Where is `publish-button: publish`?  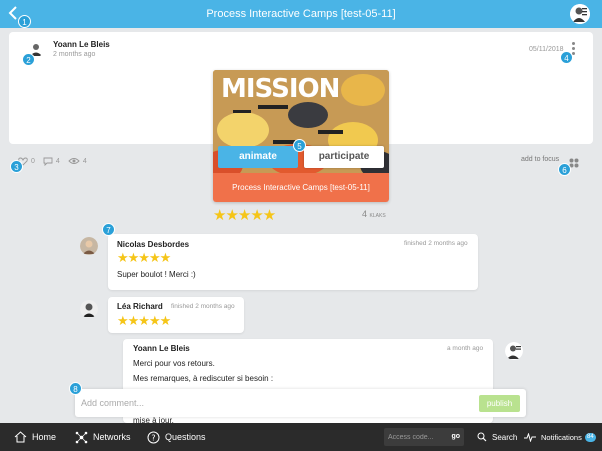
publish-button: publish is located at coordinates (499, 403).